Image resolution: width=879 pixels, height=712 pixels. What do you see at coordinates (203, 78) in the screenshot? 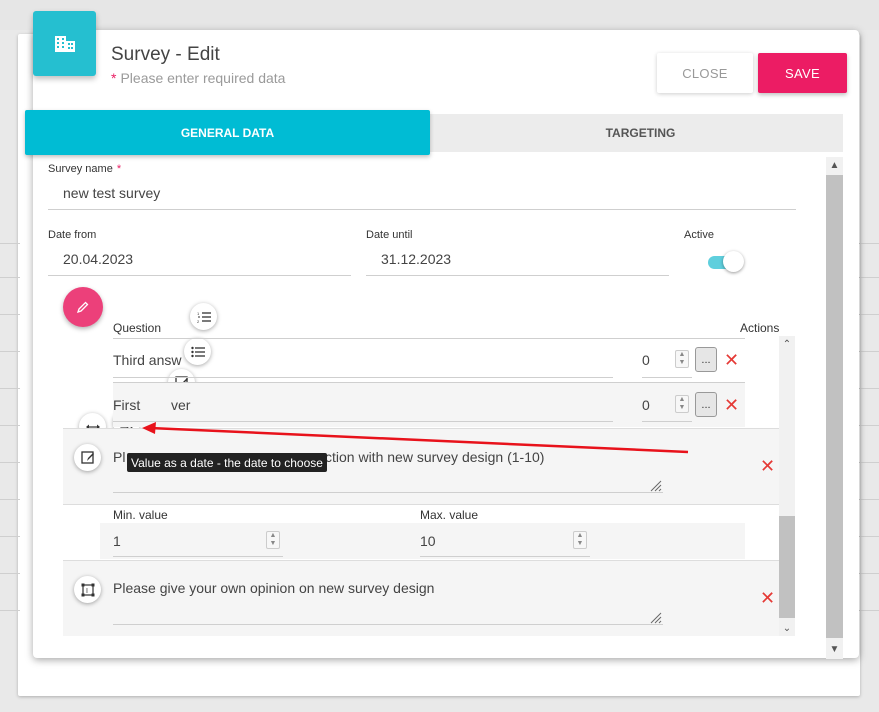
I see `subtitle-text: Please enter required data` at bounding box center [203, 78].